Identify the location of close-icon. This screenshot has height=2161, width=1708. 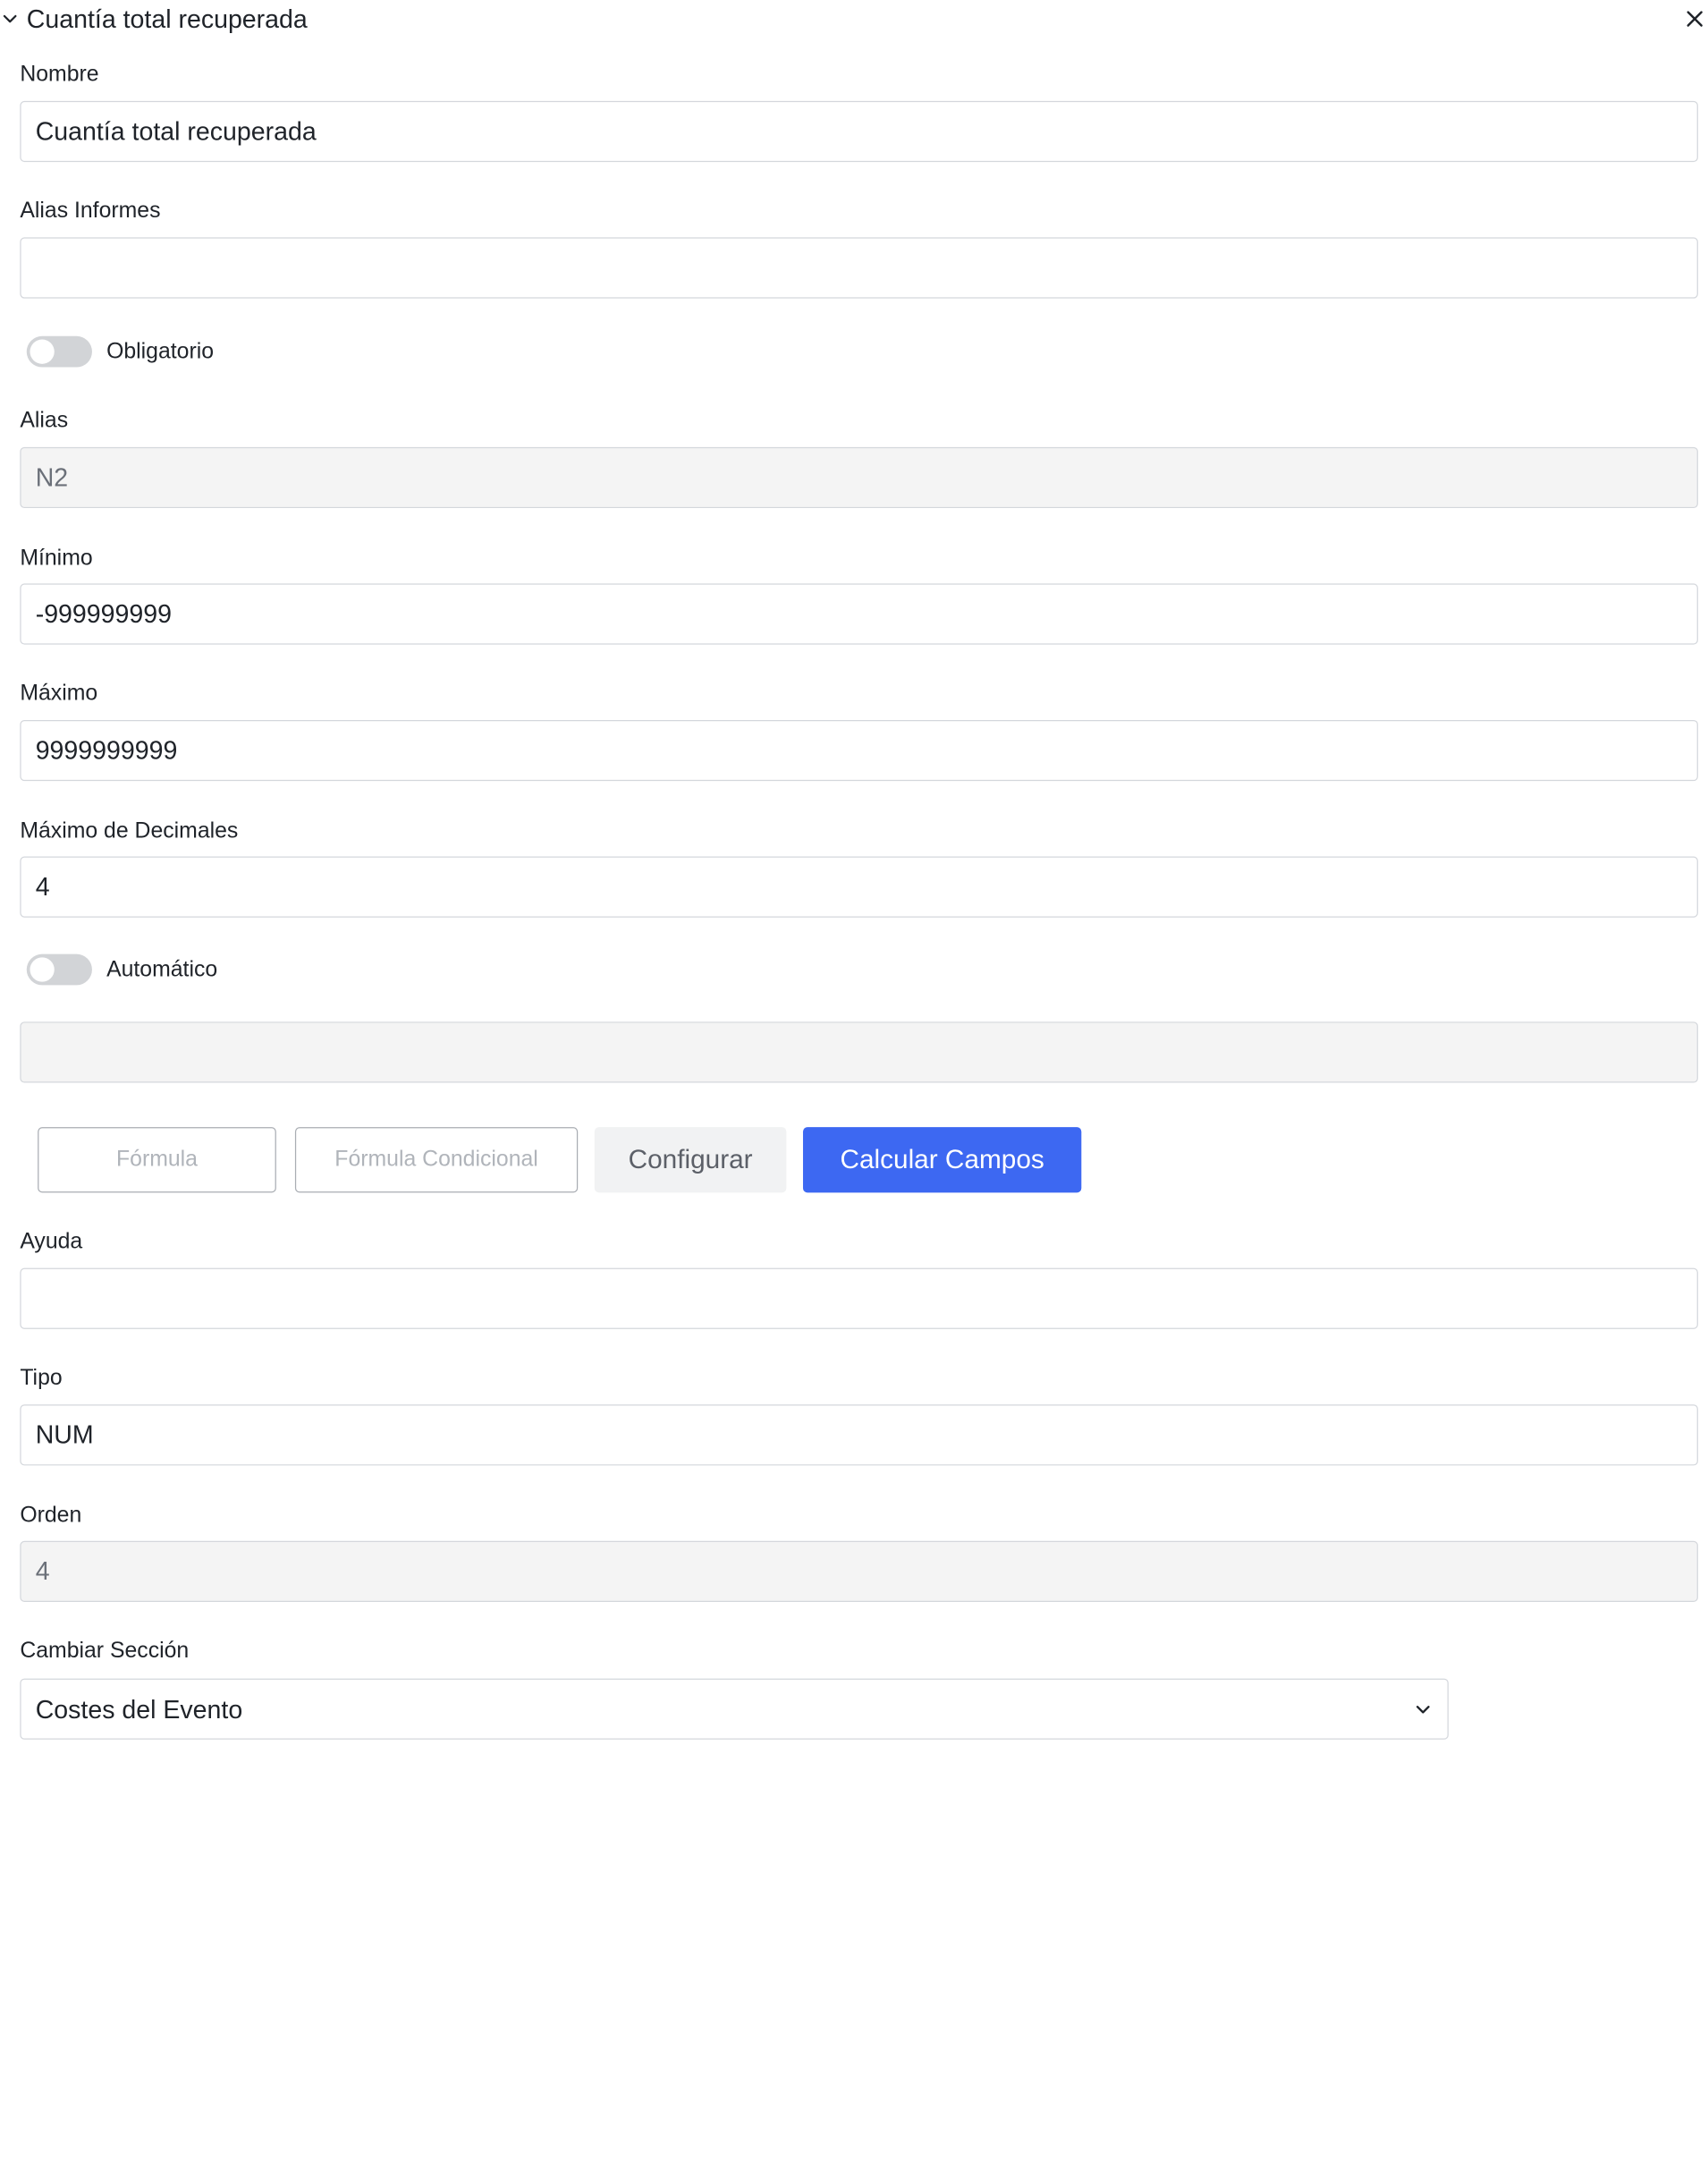
(1694, 19).